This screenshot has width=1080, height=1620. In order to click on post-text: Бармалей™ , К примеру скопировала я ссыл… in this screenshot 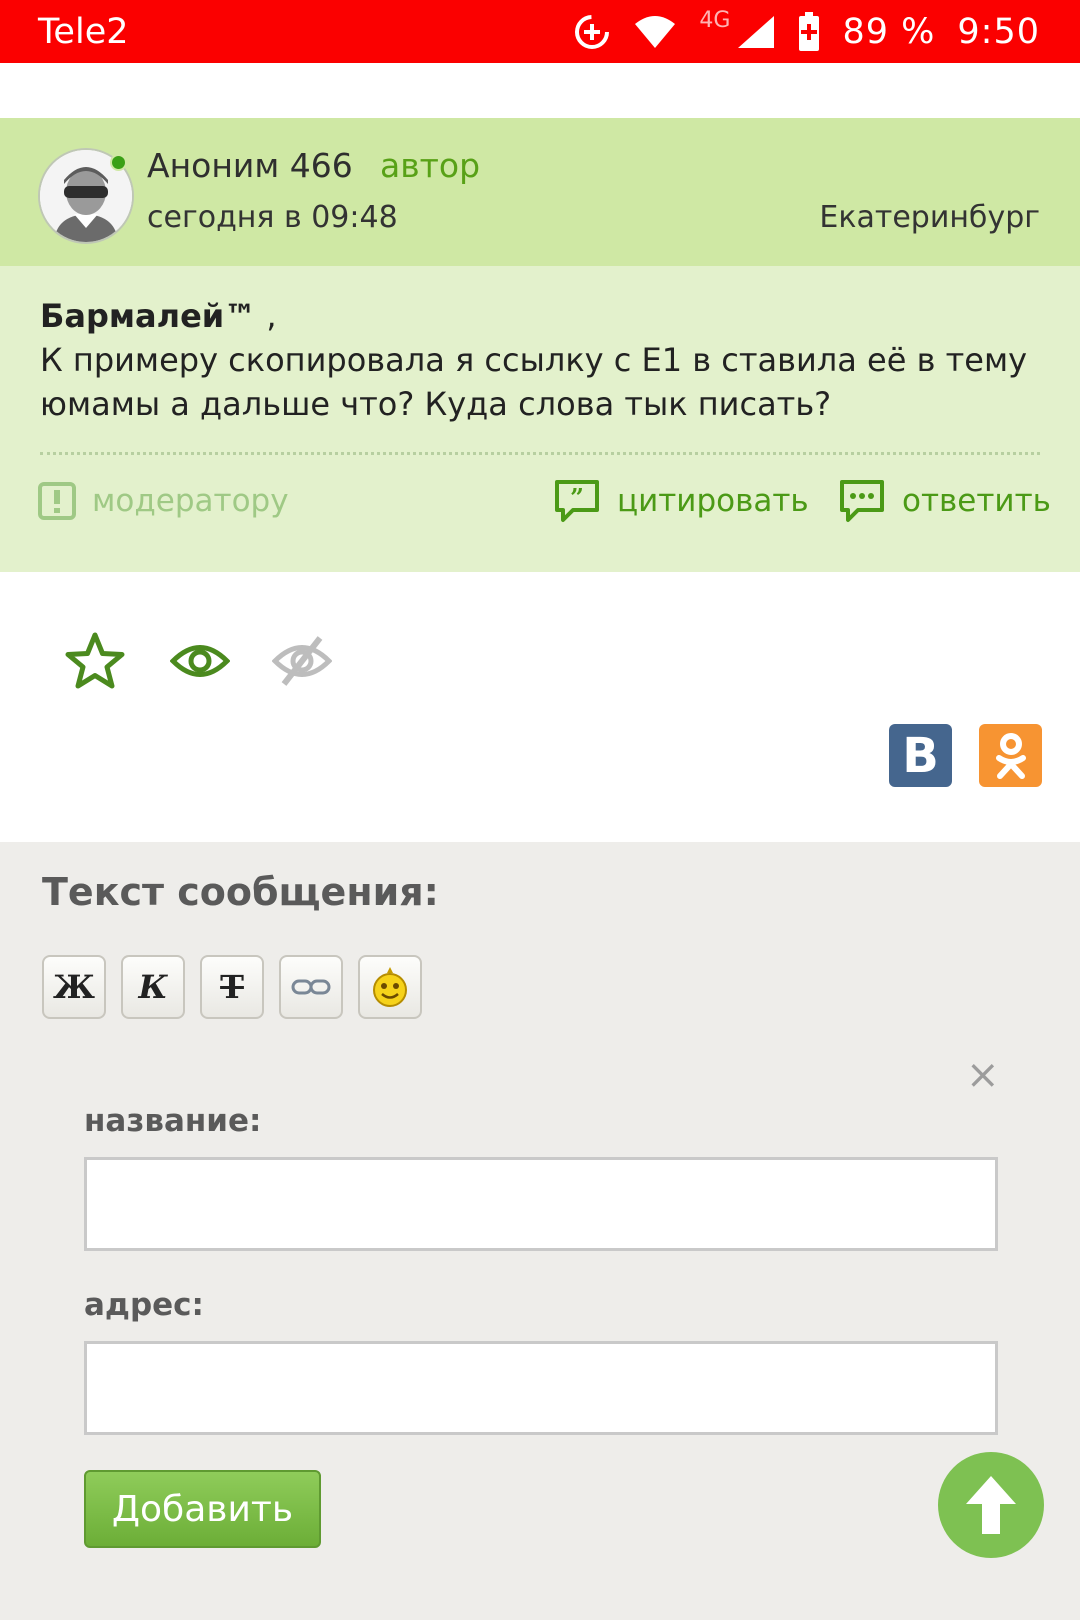, I will do `click(545, 360)`.